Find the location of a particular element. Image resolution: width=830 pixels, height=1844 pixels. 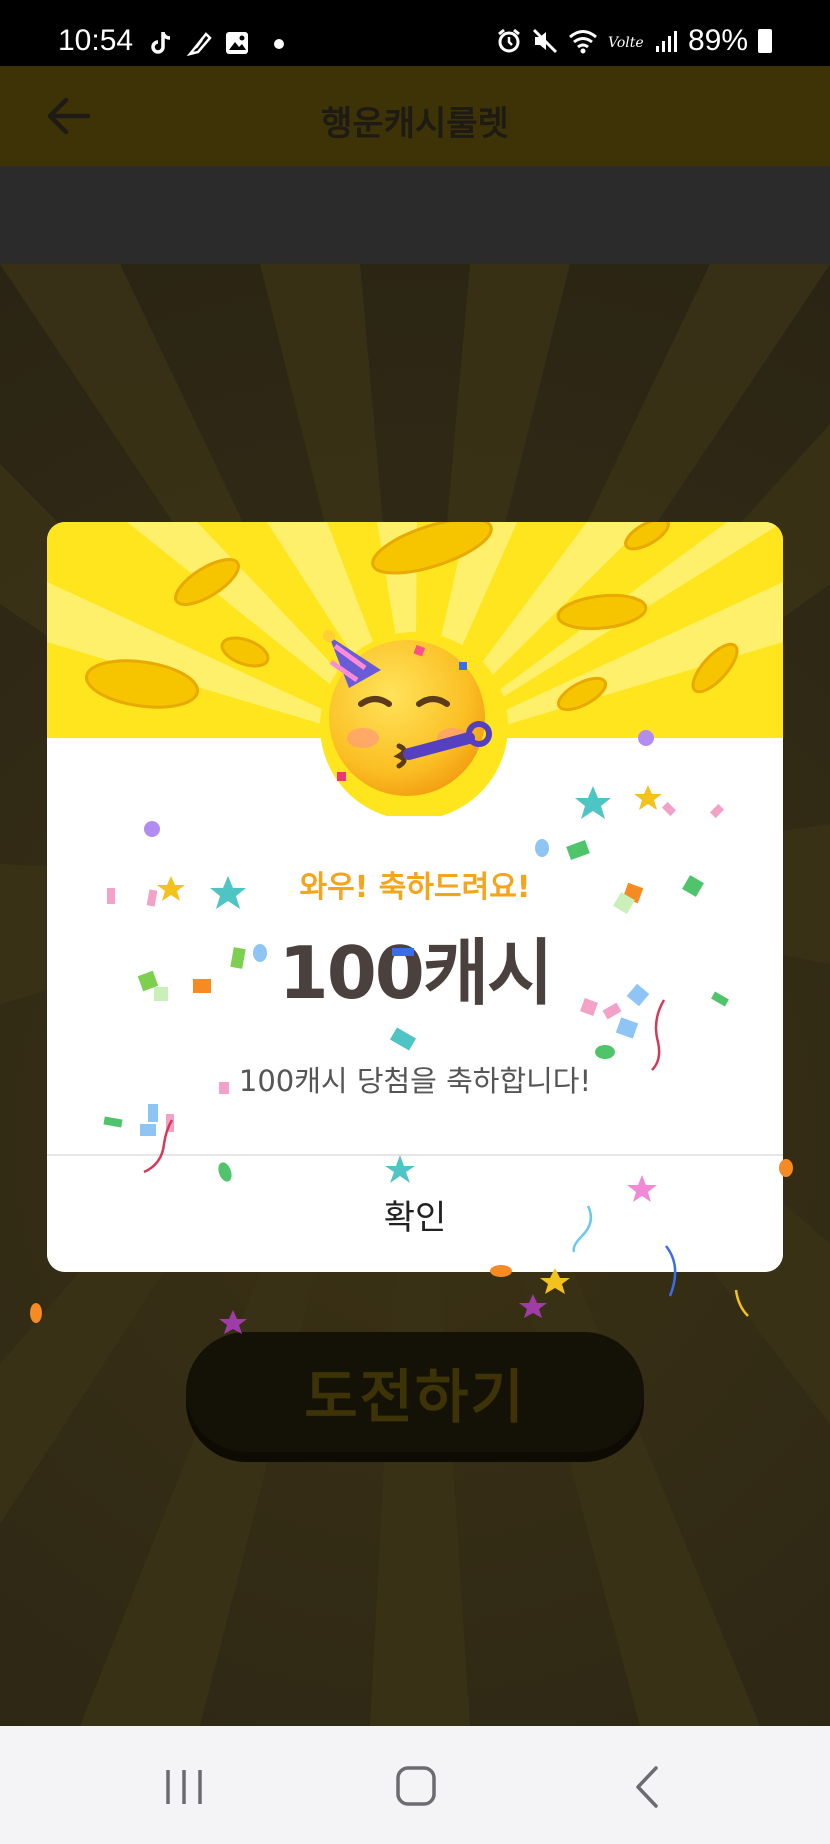

dialog-subtitle: 와우! 축하드려요! is located at coordinates (415, 887).